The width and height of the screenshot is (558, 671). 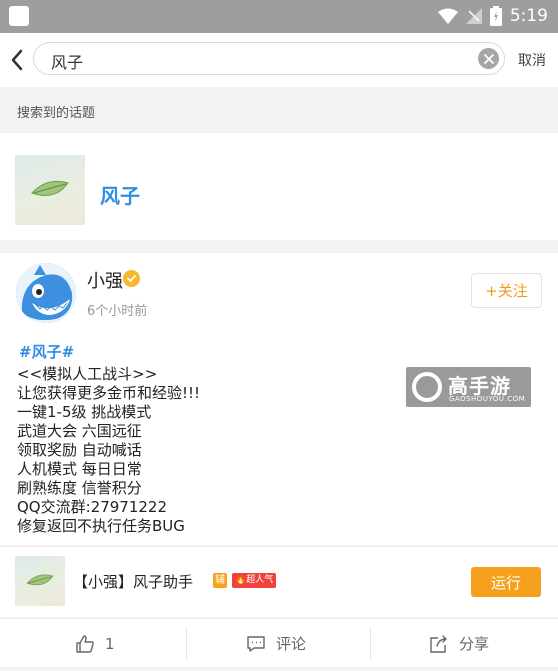 I want to click on section-title: 搜索到的话题, so click(x=56, y=113).